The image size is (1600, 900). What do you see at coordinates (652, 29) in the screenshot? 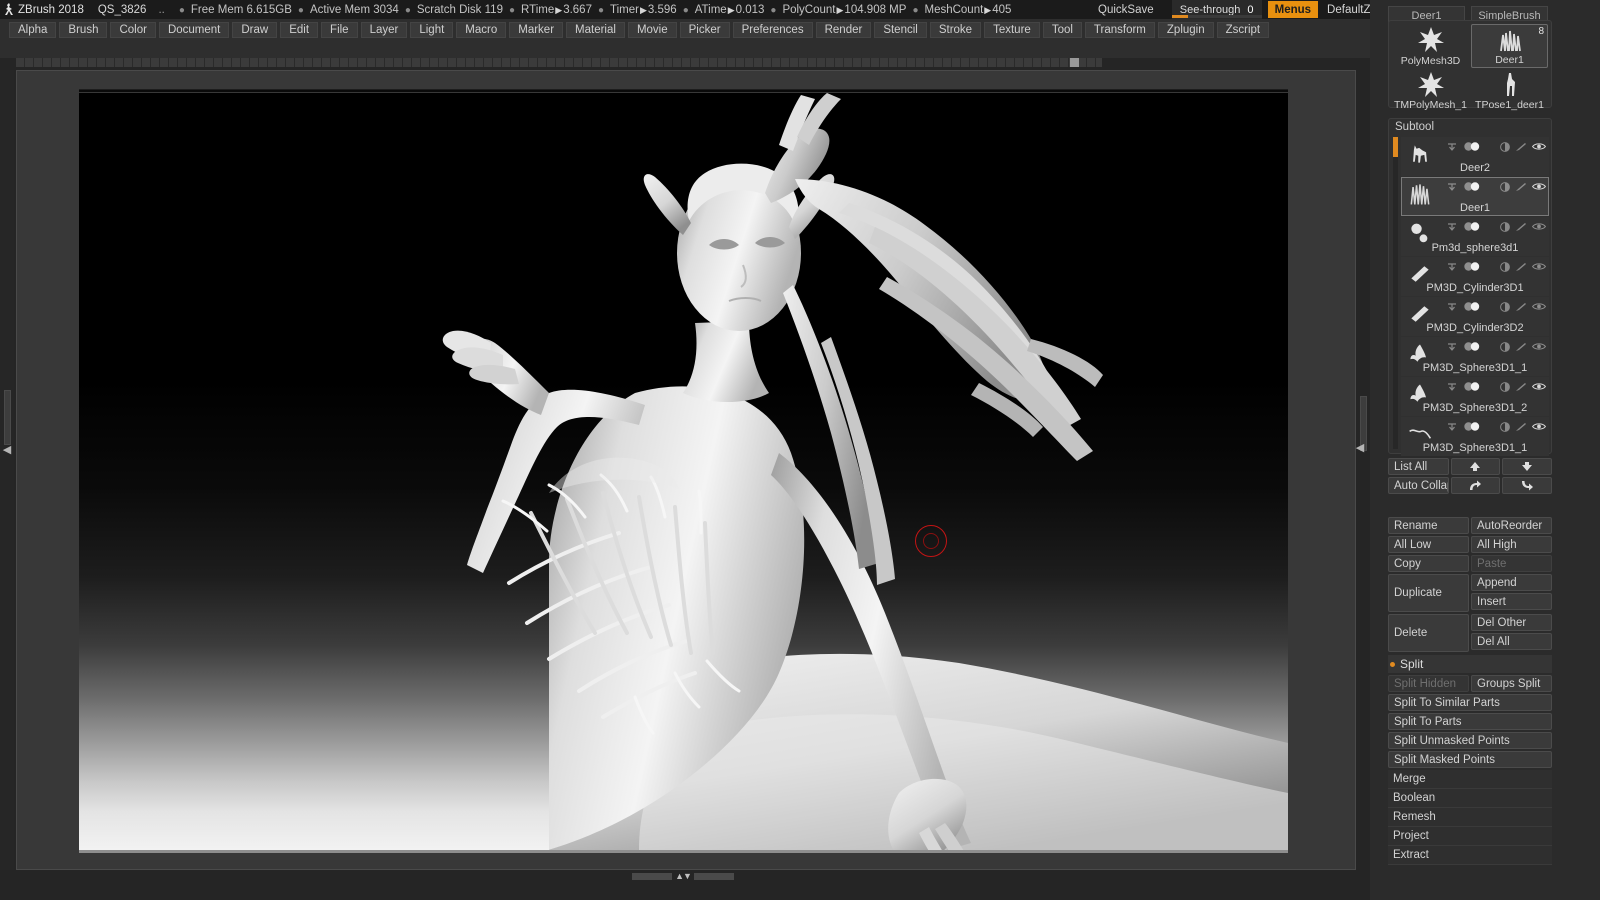
I see `menu-item-movie: Movie` at bounding box center [652, 29].